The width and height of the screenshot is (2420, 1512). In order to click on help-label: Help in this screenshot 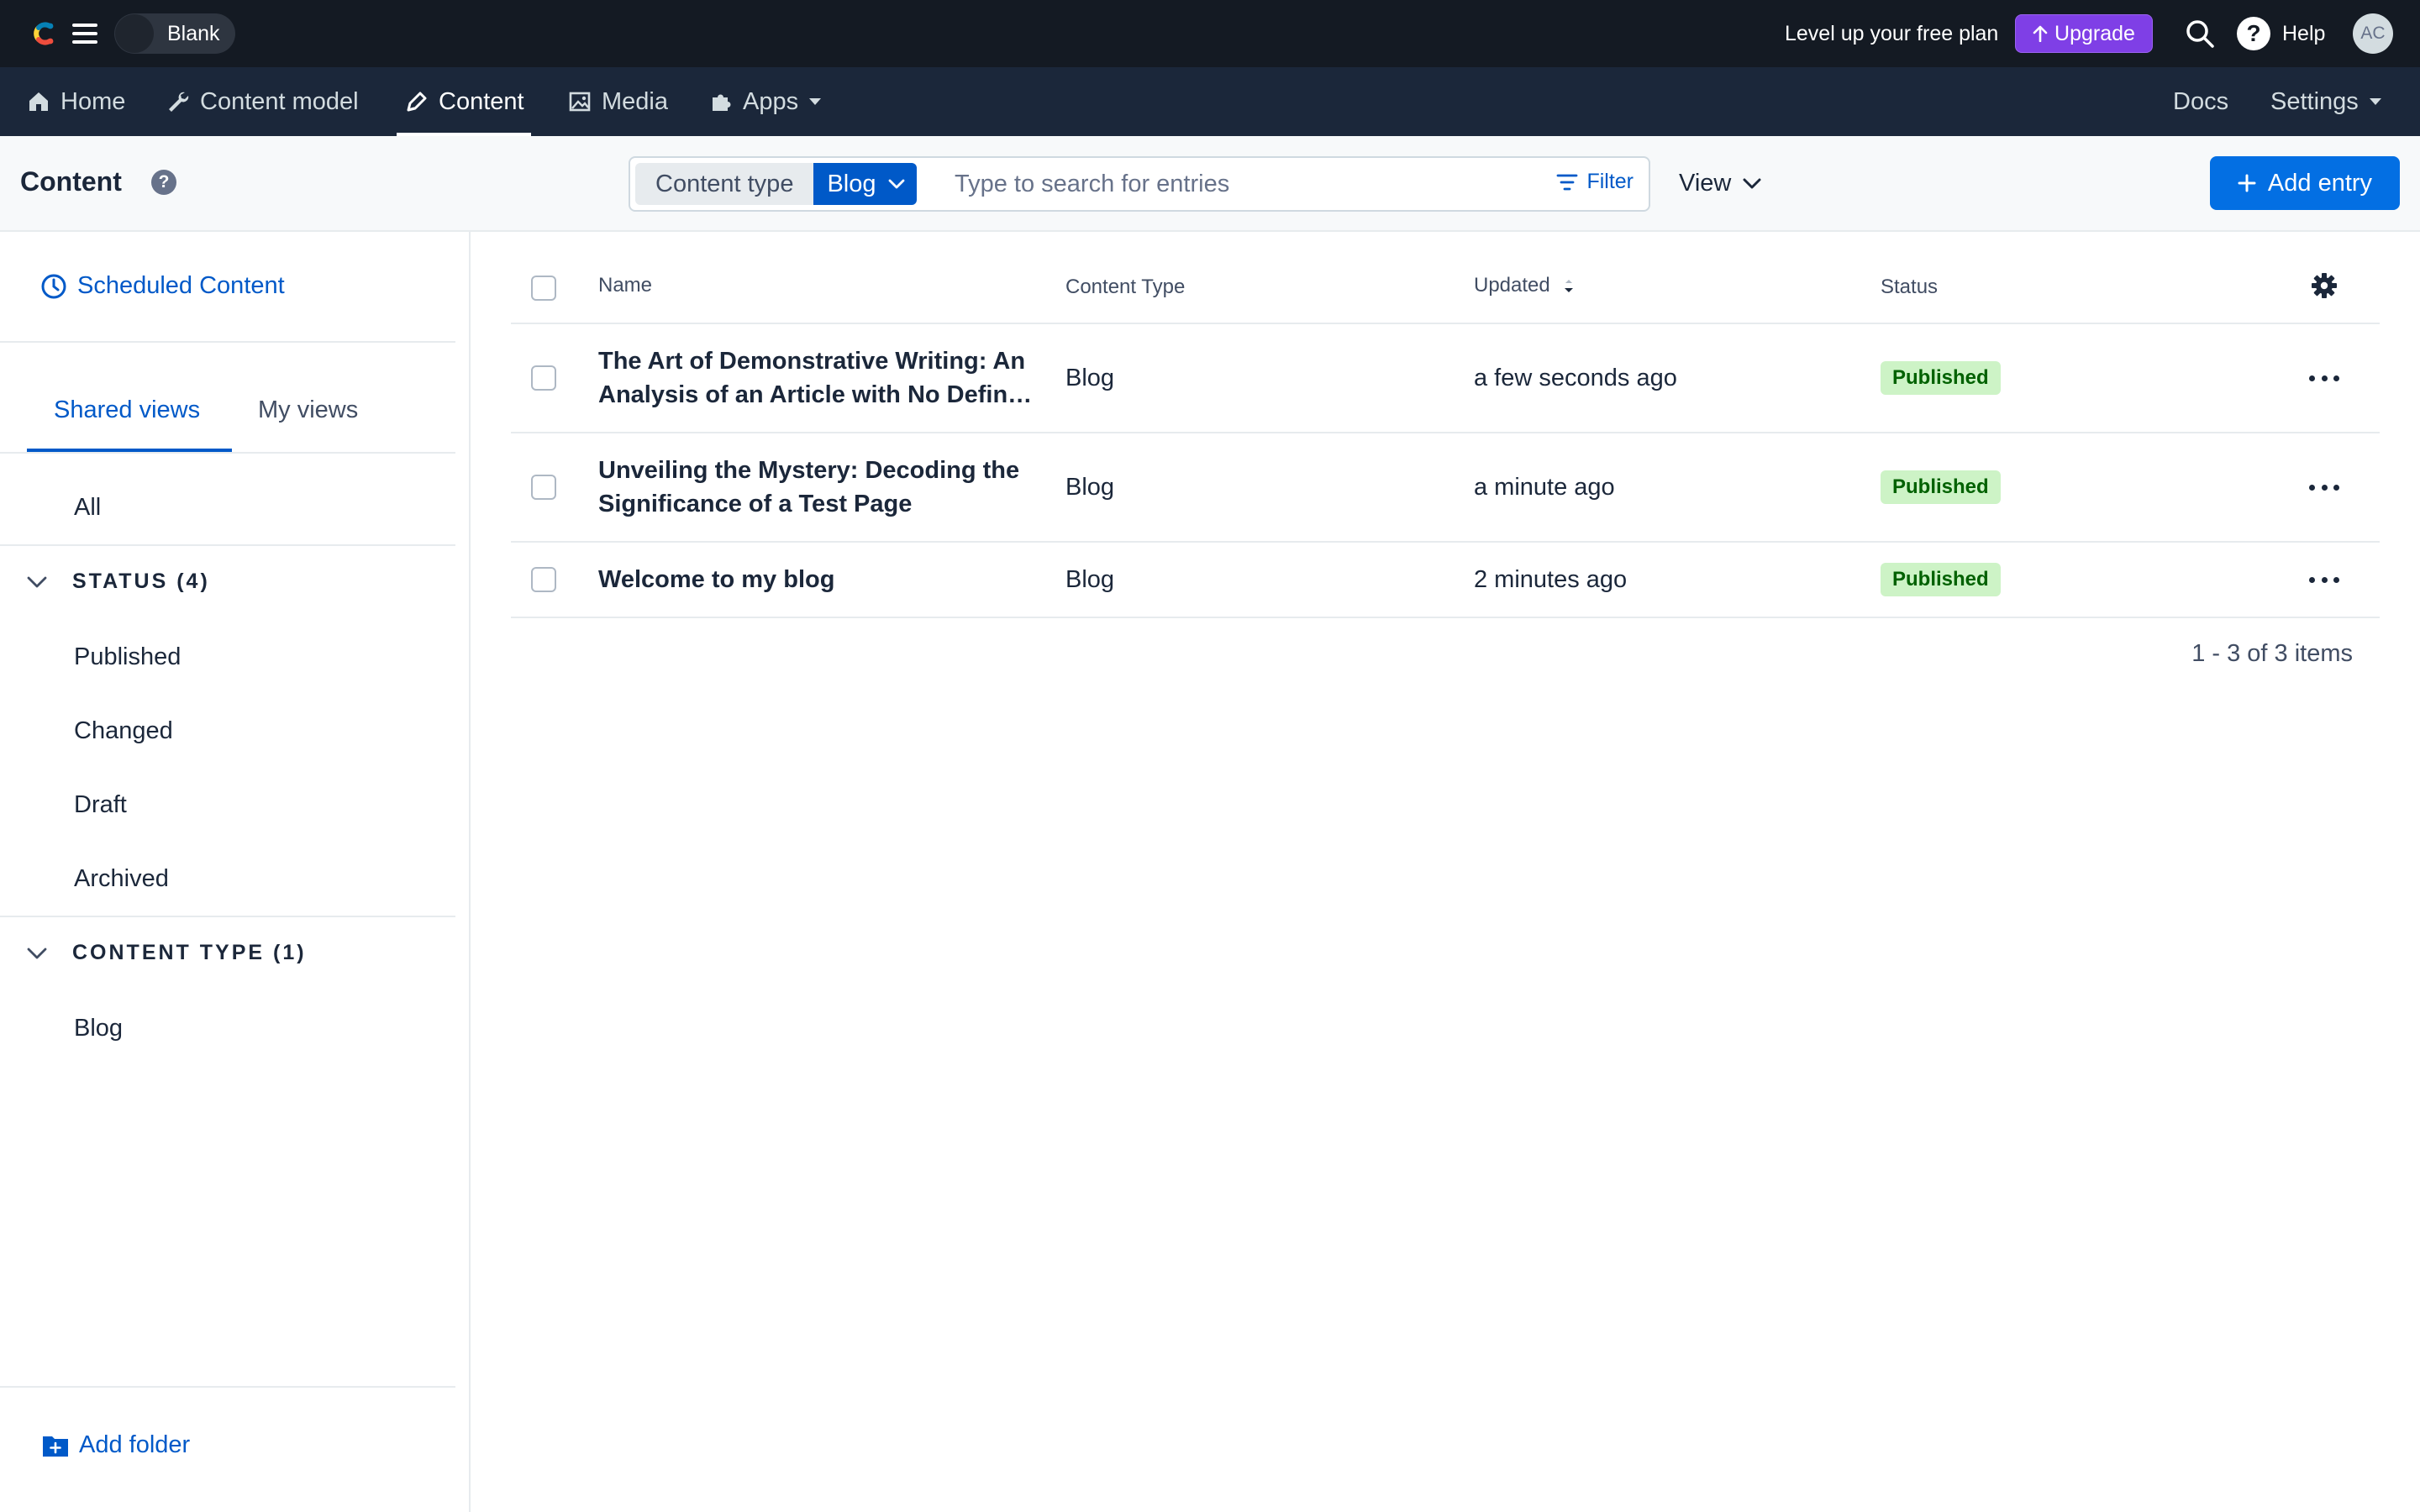, I will do `click(2303, 34)`.